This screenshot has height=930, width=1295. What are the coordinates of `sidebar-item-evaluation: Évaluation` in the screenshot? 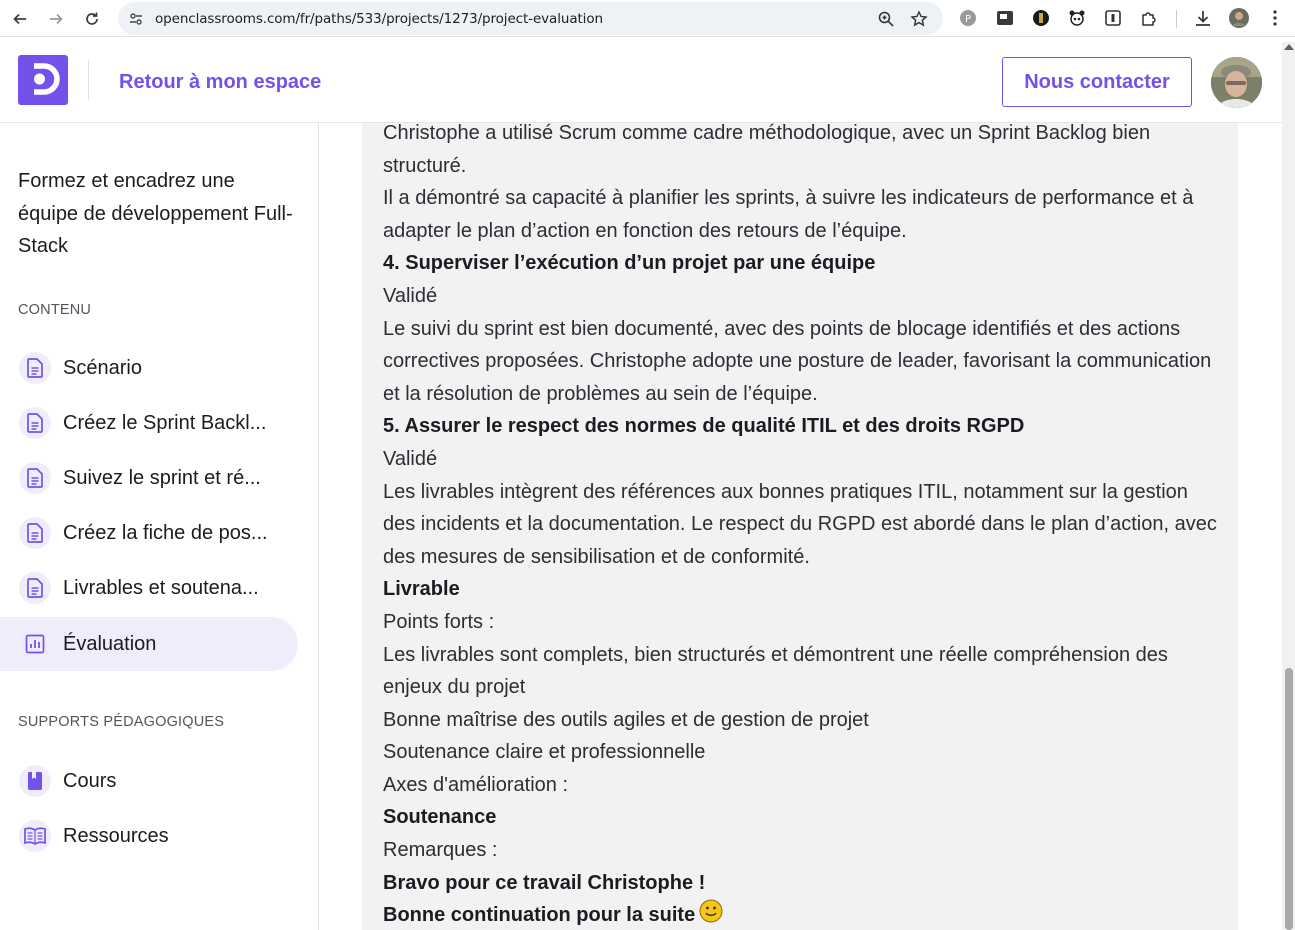 It's located at (149, 644).